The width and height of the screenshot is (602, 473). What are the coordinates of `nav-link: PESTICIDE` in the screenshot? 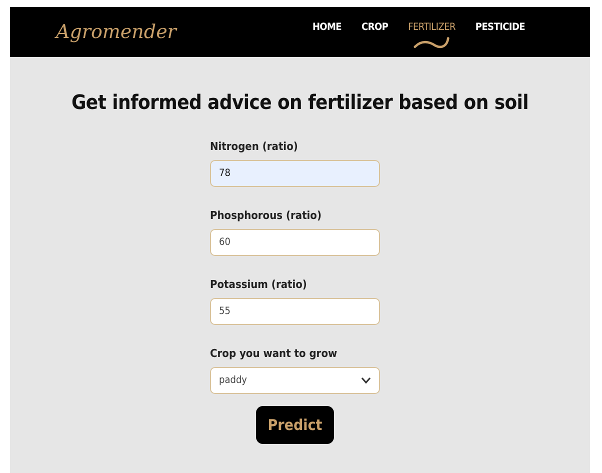 It's located at (500, 27).